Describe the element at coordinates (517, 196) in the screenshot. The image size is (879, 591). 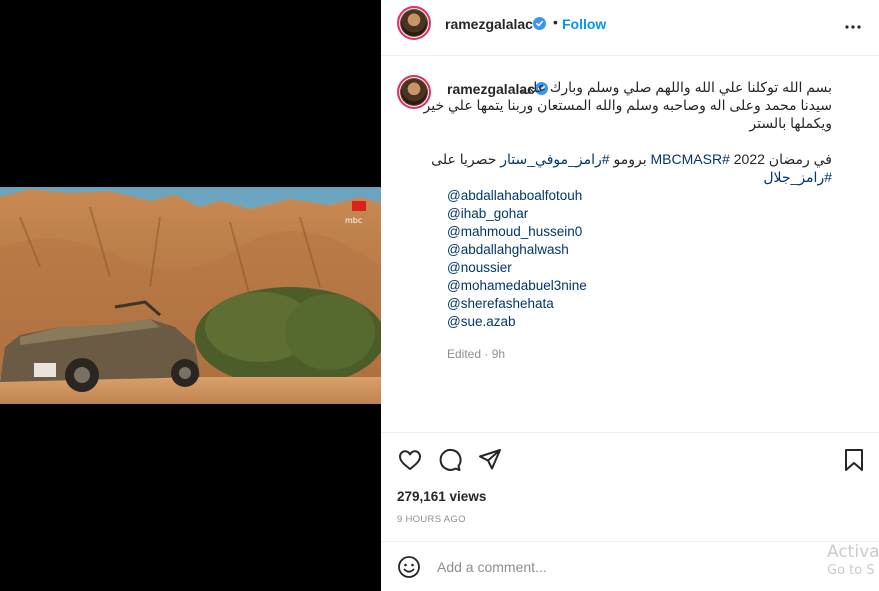
I see `mention-link: @abdallahaboalfotouh` at that location.